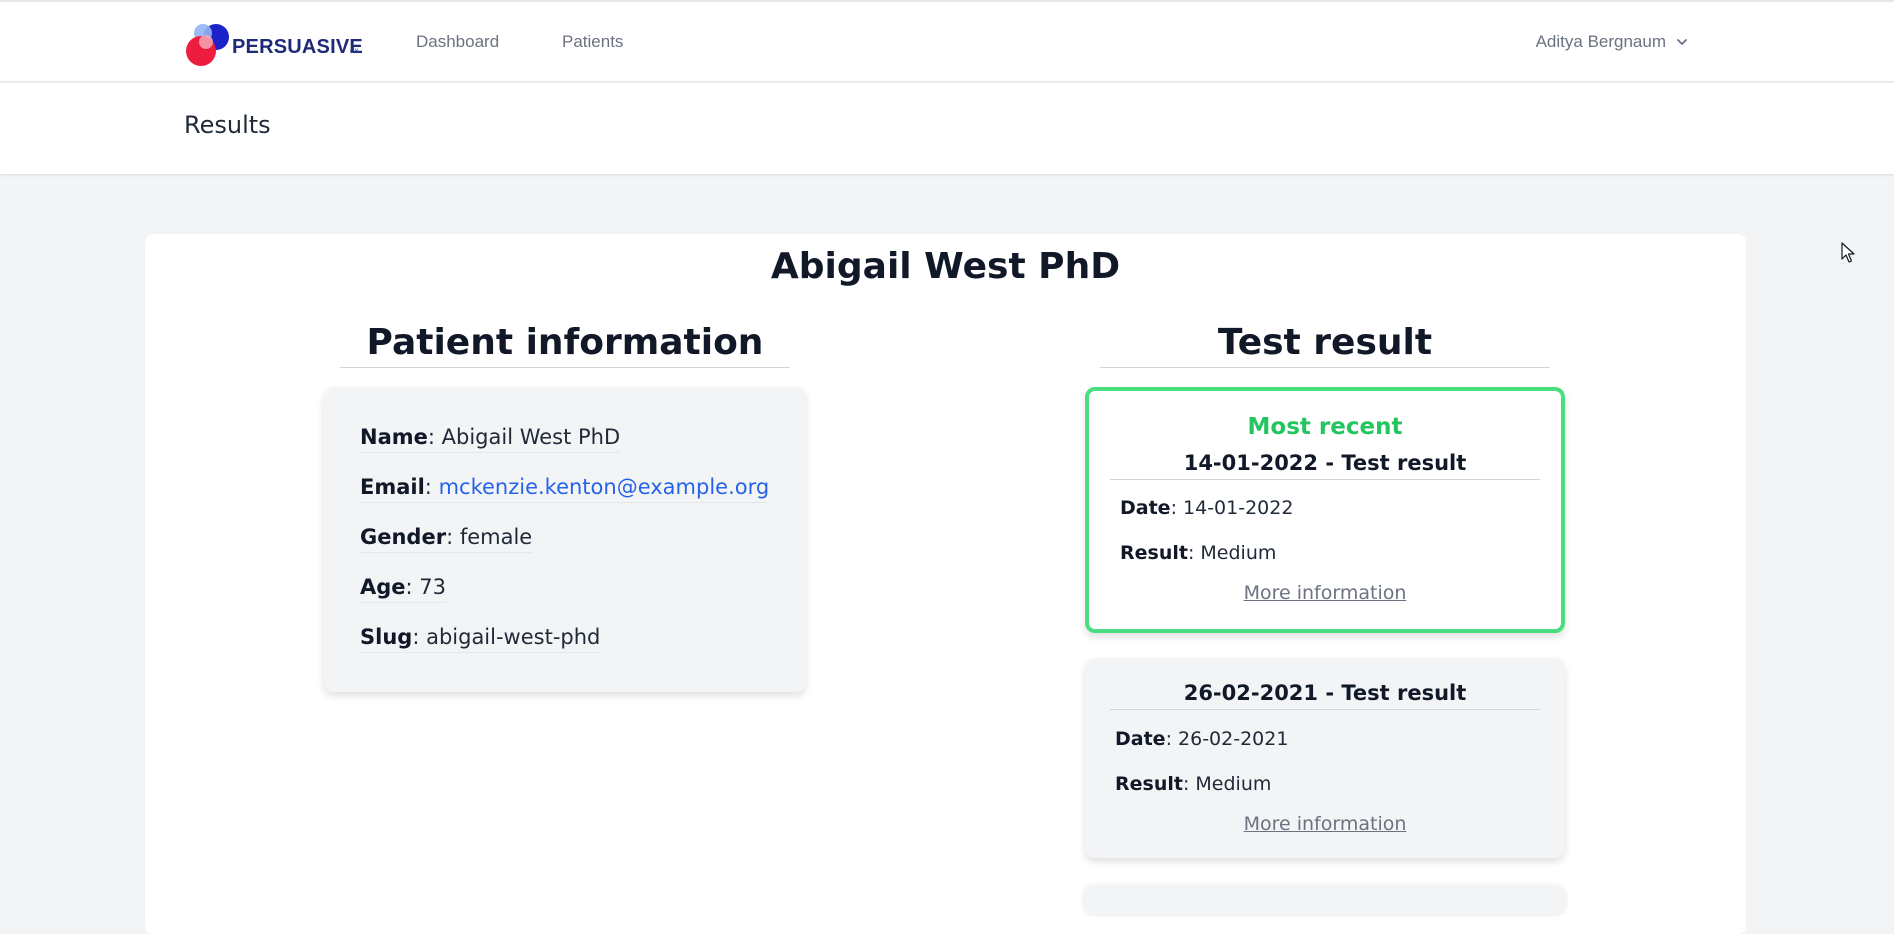  I want to click on test-result-heading: Test result, so click(1325, 345).